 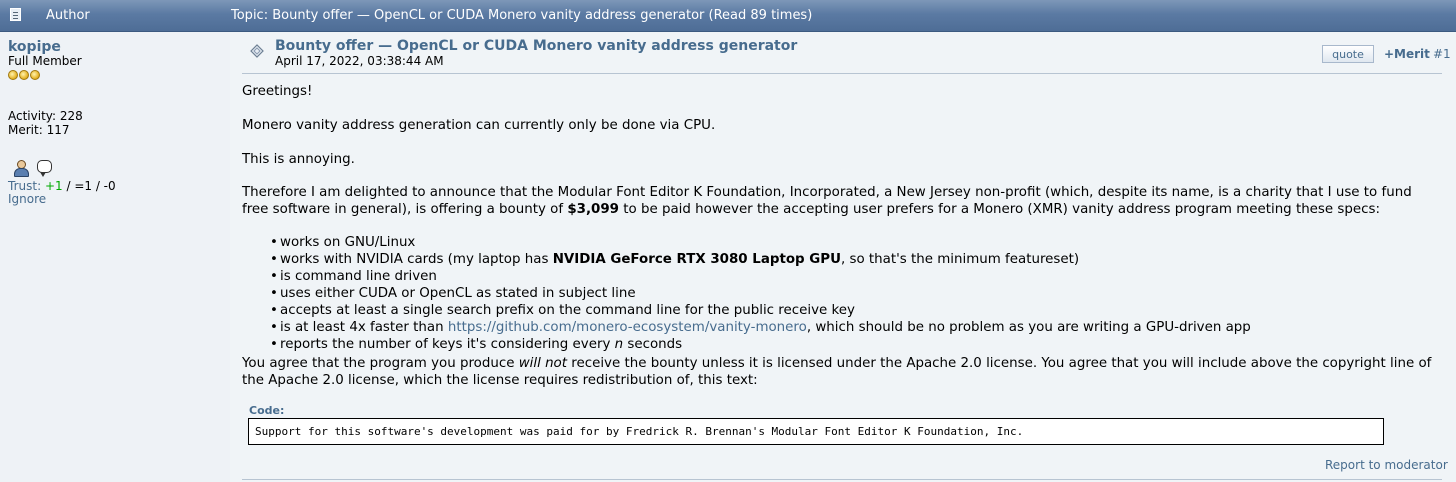 I want to click on poster-rank: Full Member, so click(x=45, y=61).